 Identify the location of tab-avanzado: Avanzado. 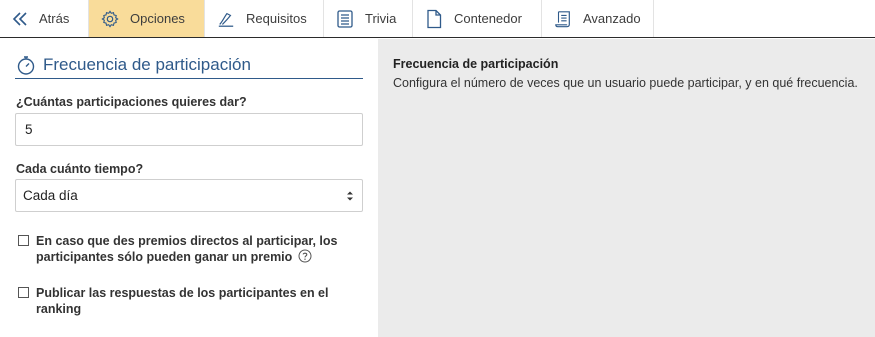
(598, 18).